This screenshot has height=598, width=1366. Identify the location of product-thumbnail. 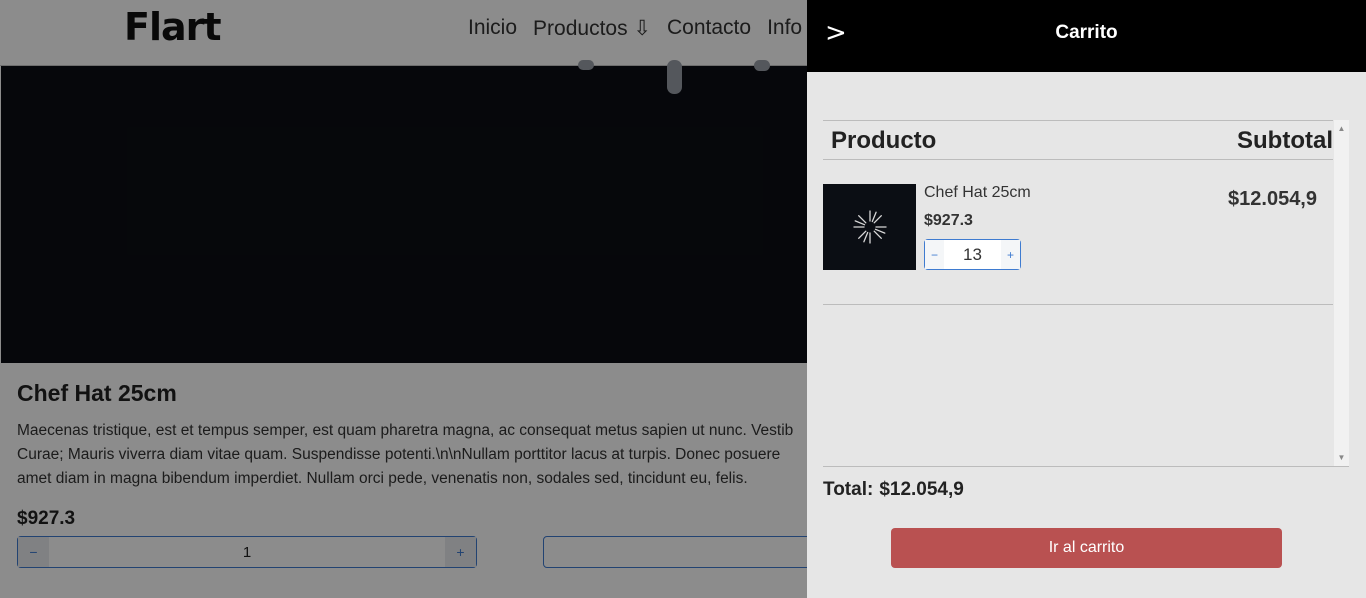
(869, 227).